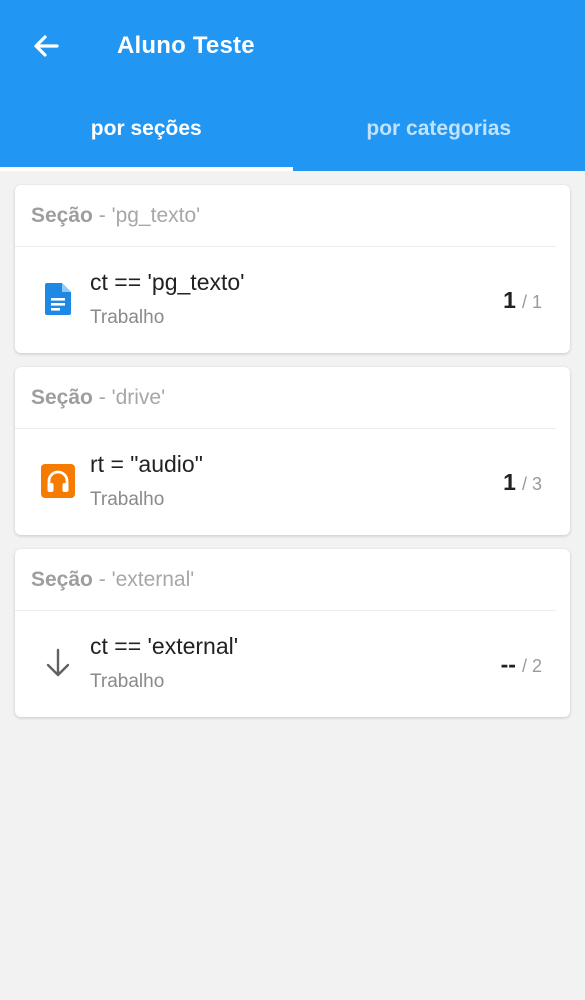  Describe the element at coordinates (58, 663) in the screenshot. I see `arrow-down-icon` at that location.